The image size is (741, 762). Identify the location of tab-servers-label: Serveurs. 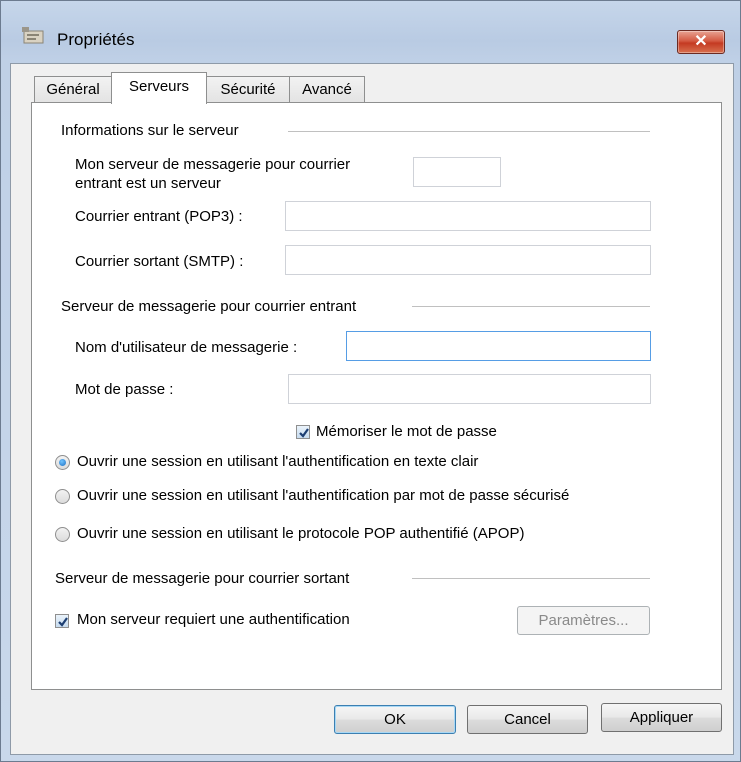
(159, 86).